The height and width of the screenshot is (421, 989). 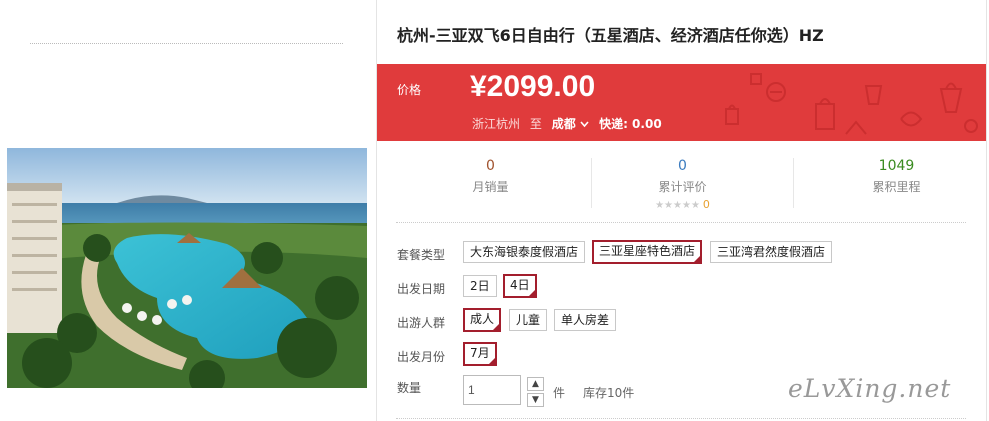 I want to click on section-divider, so click(x=681, y=222).